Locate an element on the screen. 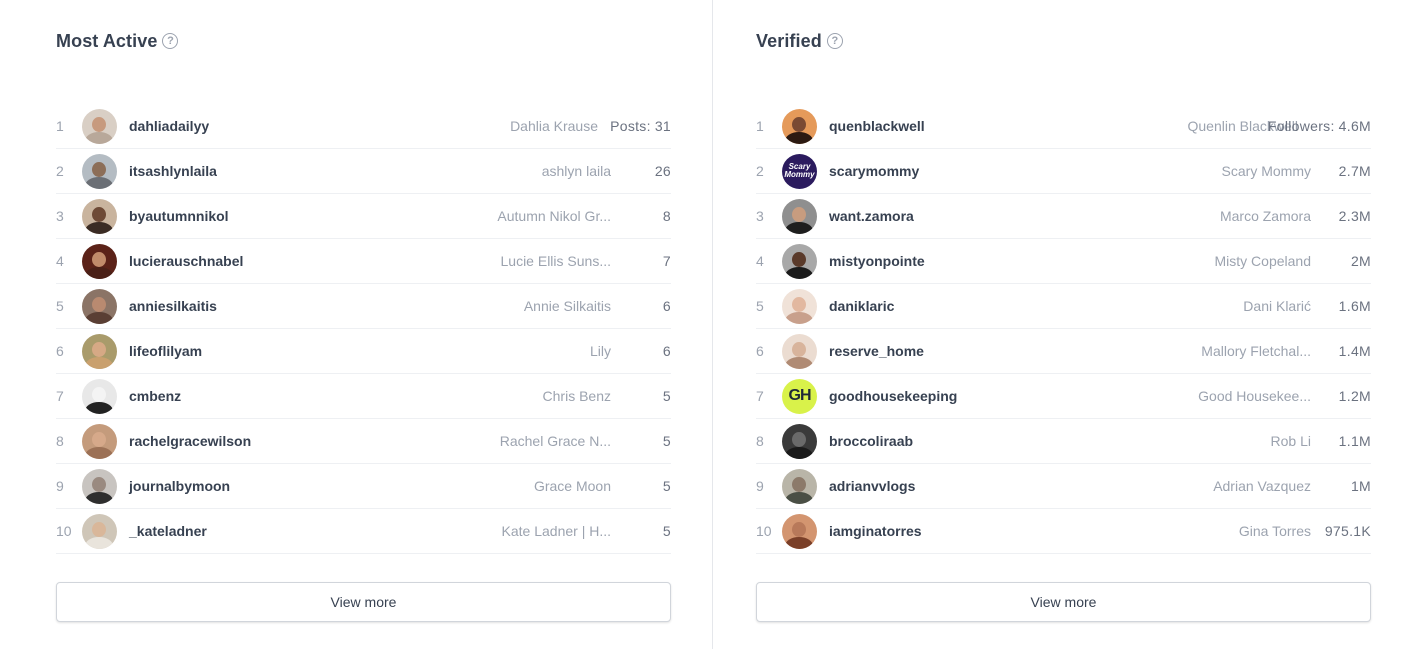 Image resolution: width=1426 pixels, height=649 pixels. list-item: 3 byautumnnikol Autumn Nikol Gr... 8 is located at coordinates (363, 216).